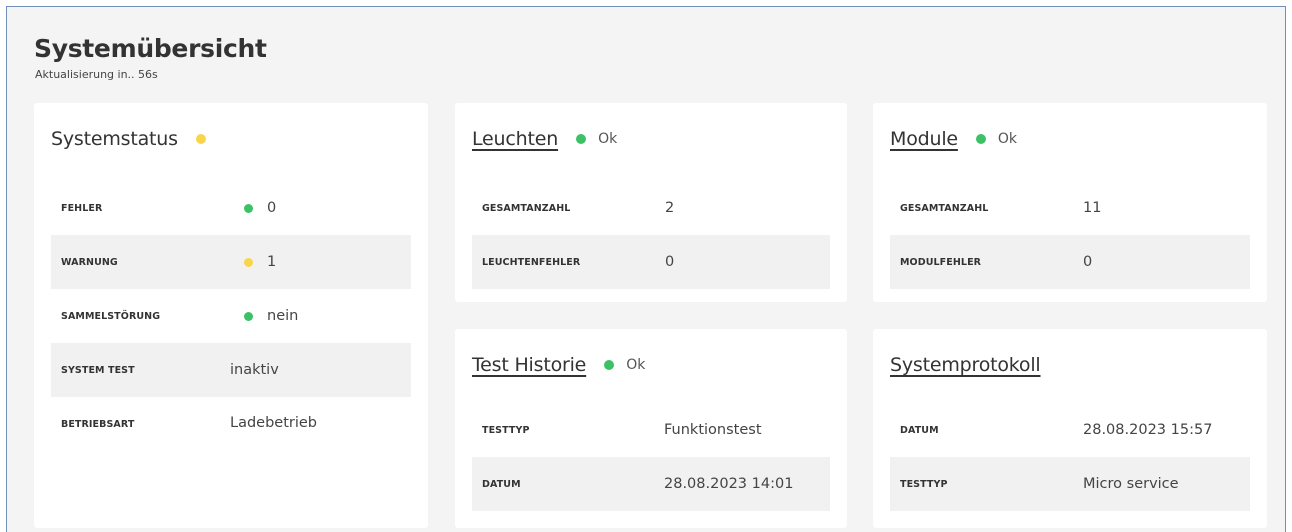 The width and height of the screenshot is (1292, 532). Describe the element at coordinates (272, 208) in the screenshot. I see `fehler-value: 0` at that location.